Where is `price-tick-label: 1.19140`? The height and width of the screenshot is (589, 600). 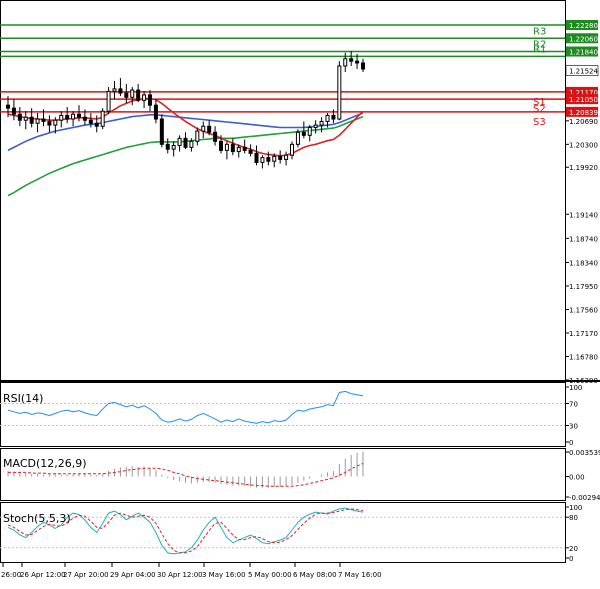
price-tick-label: 1.19140 is located at coordinates (583, 215).